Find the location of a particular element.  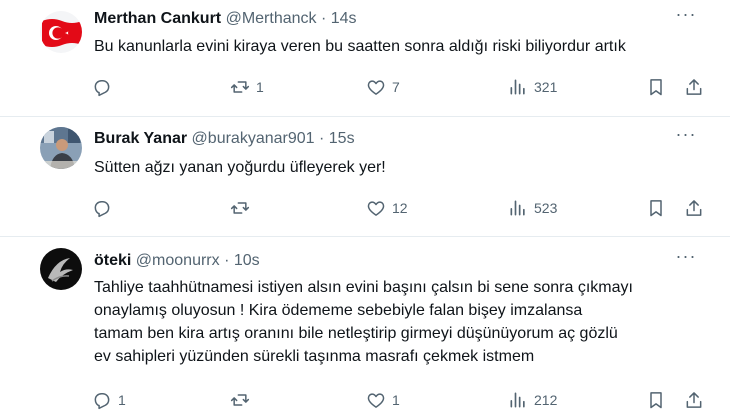

avatar-burak is located at coordinates (61, 148).